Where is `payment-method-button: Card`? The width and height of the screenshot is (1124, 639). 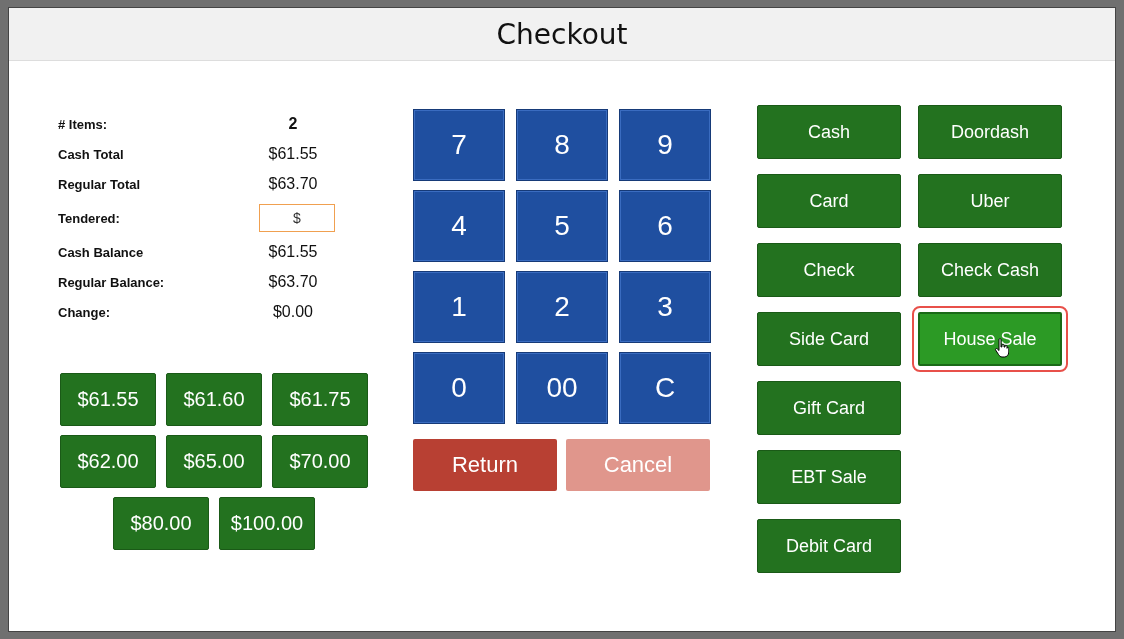 payment-method-button: Card is located at coordinates (829, 201).